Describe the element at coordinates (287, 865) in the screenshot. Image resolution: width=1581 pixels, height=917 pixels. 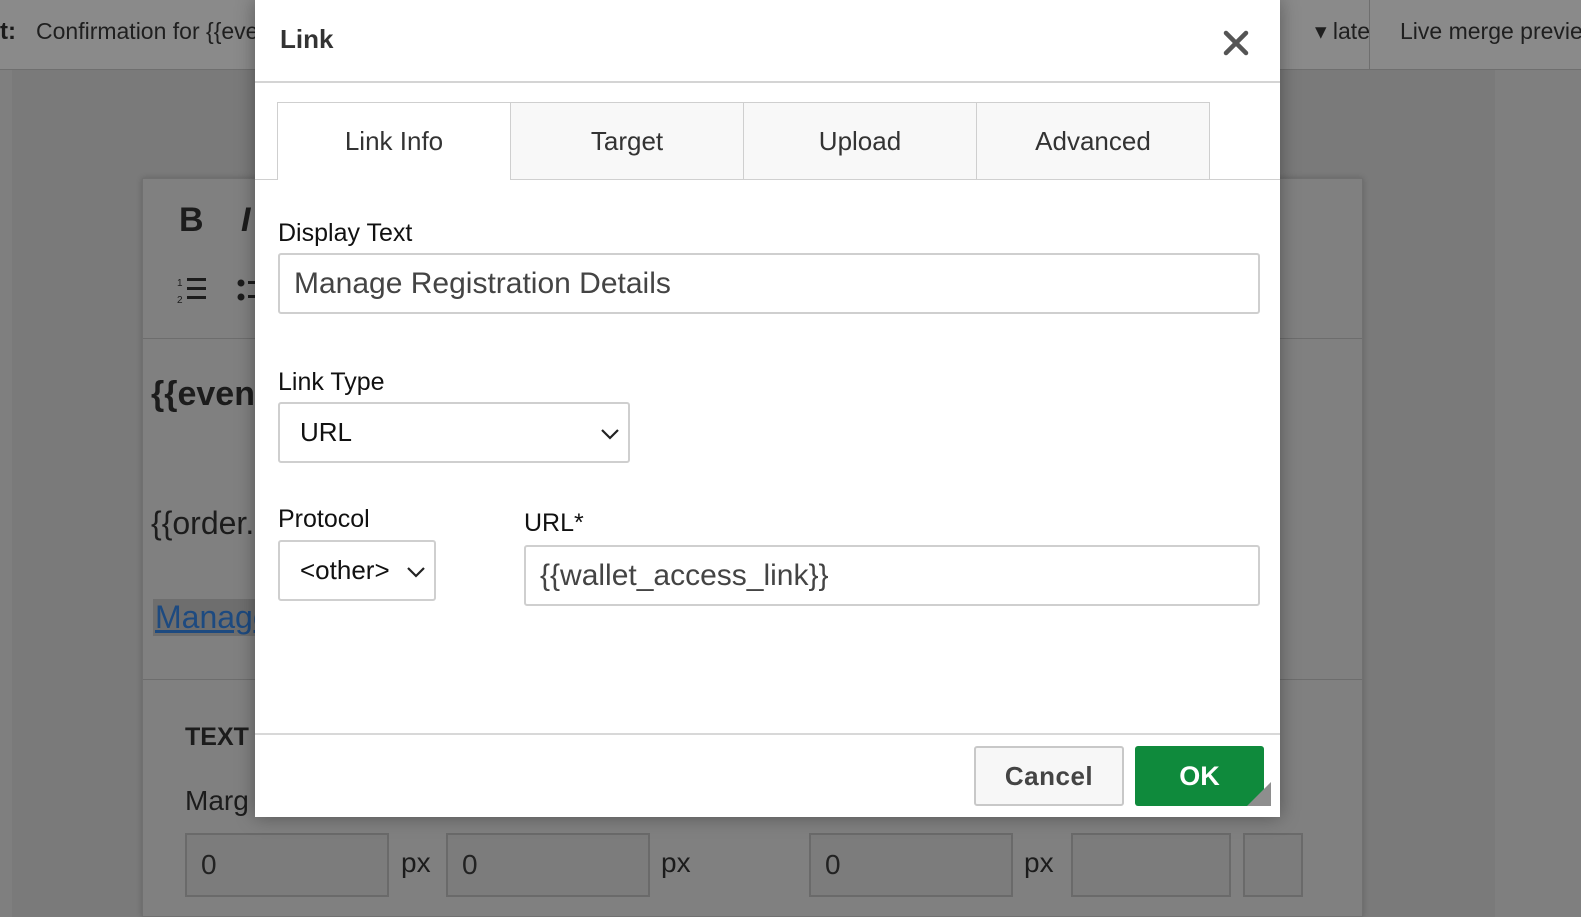
I see `margin-top-input: 0` at that location.